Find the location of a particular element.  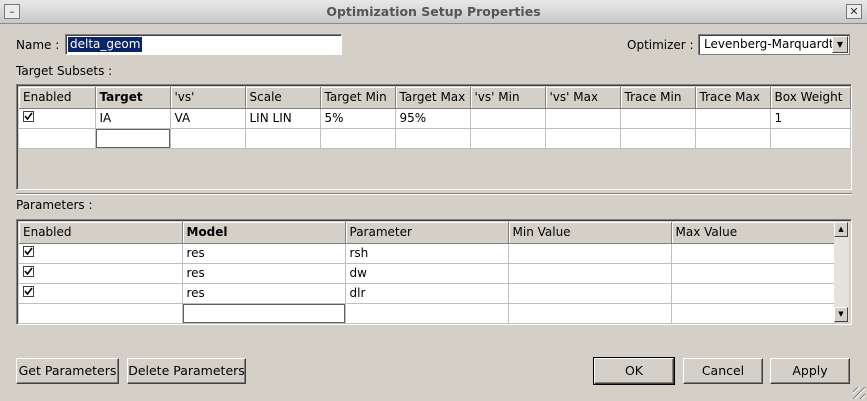

table-row: res rsh is located at coordinates (427, 253).